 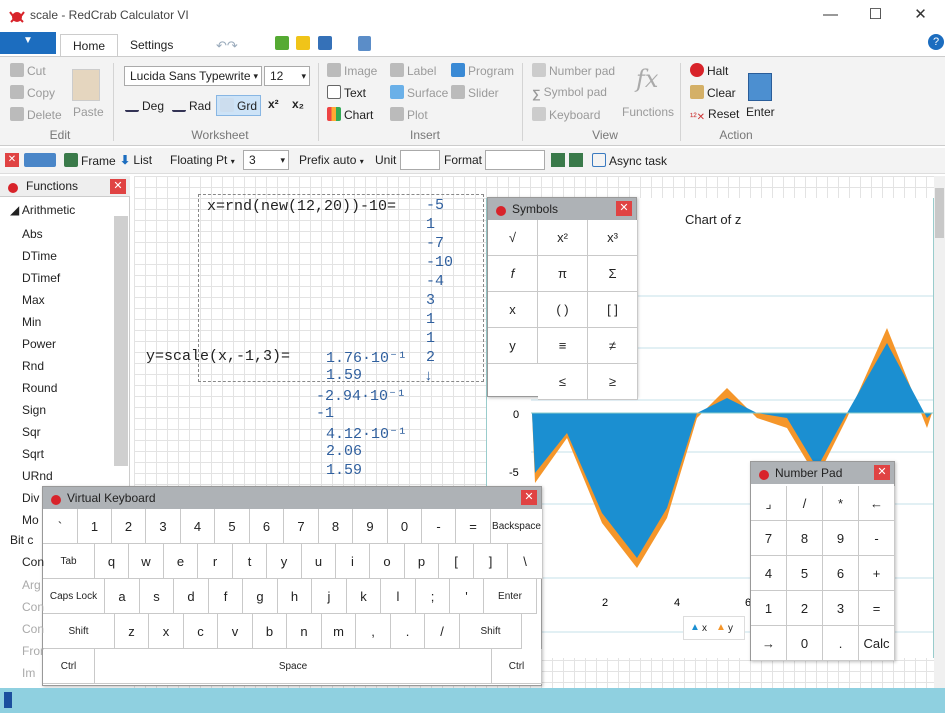 What do you see at coordinates (405, 526) in the screenshot?
I see `keyboard-key: 0` at bounding box center [405, 526].